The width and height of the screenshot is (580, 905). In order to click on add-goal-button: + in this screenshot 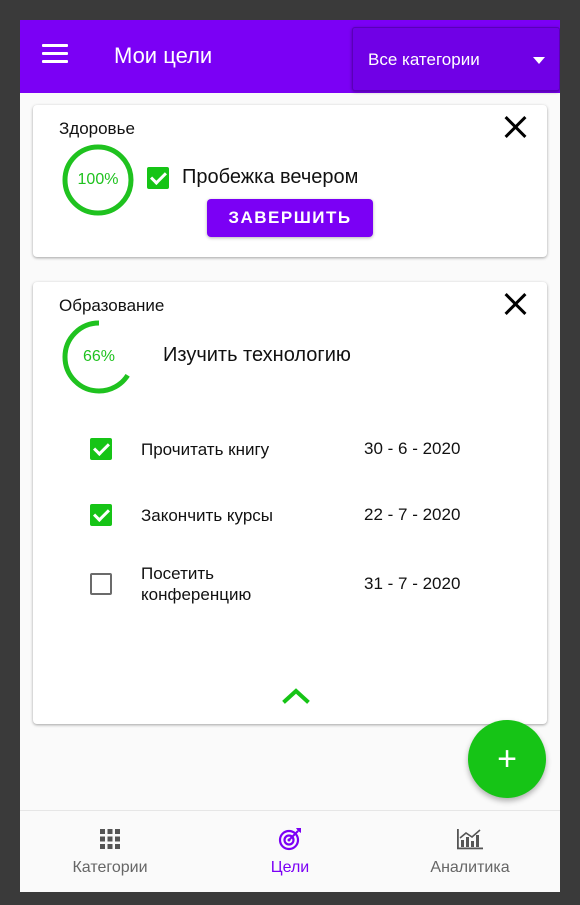, I will do `click(507, 759)`.